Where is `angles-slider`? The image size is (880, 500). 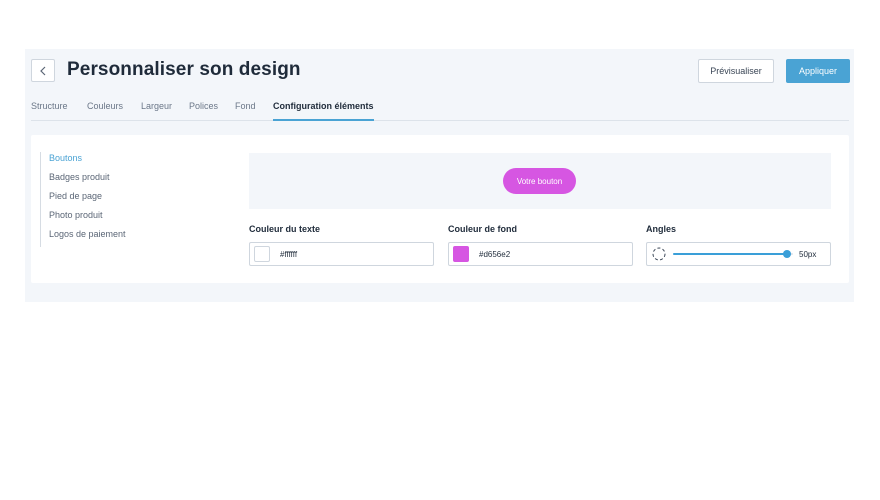 angles-slider is located at coordinates (733, 254).